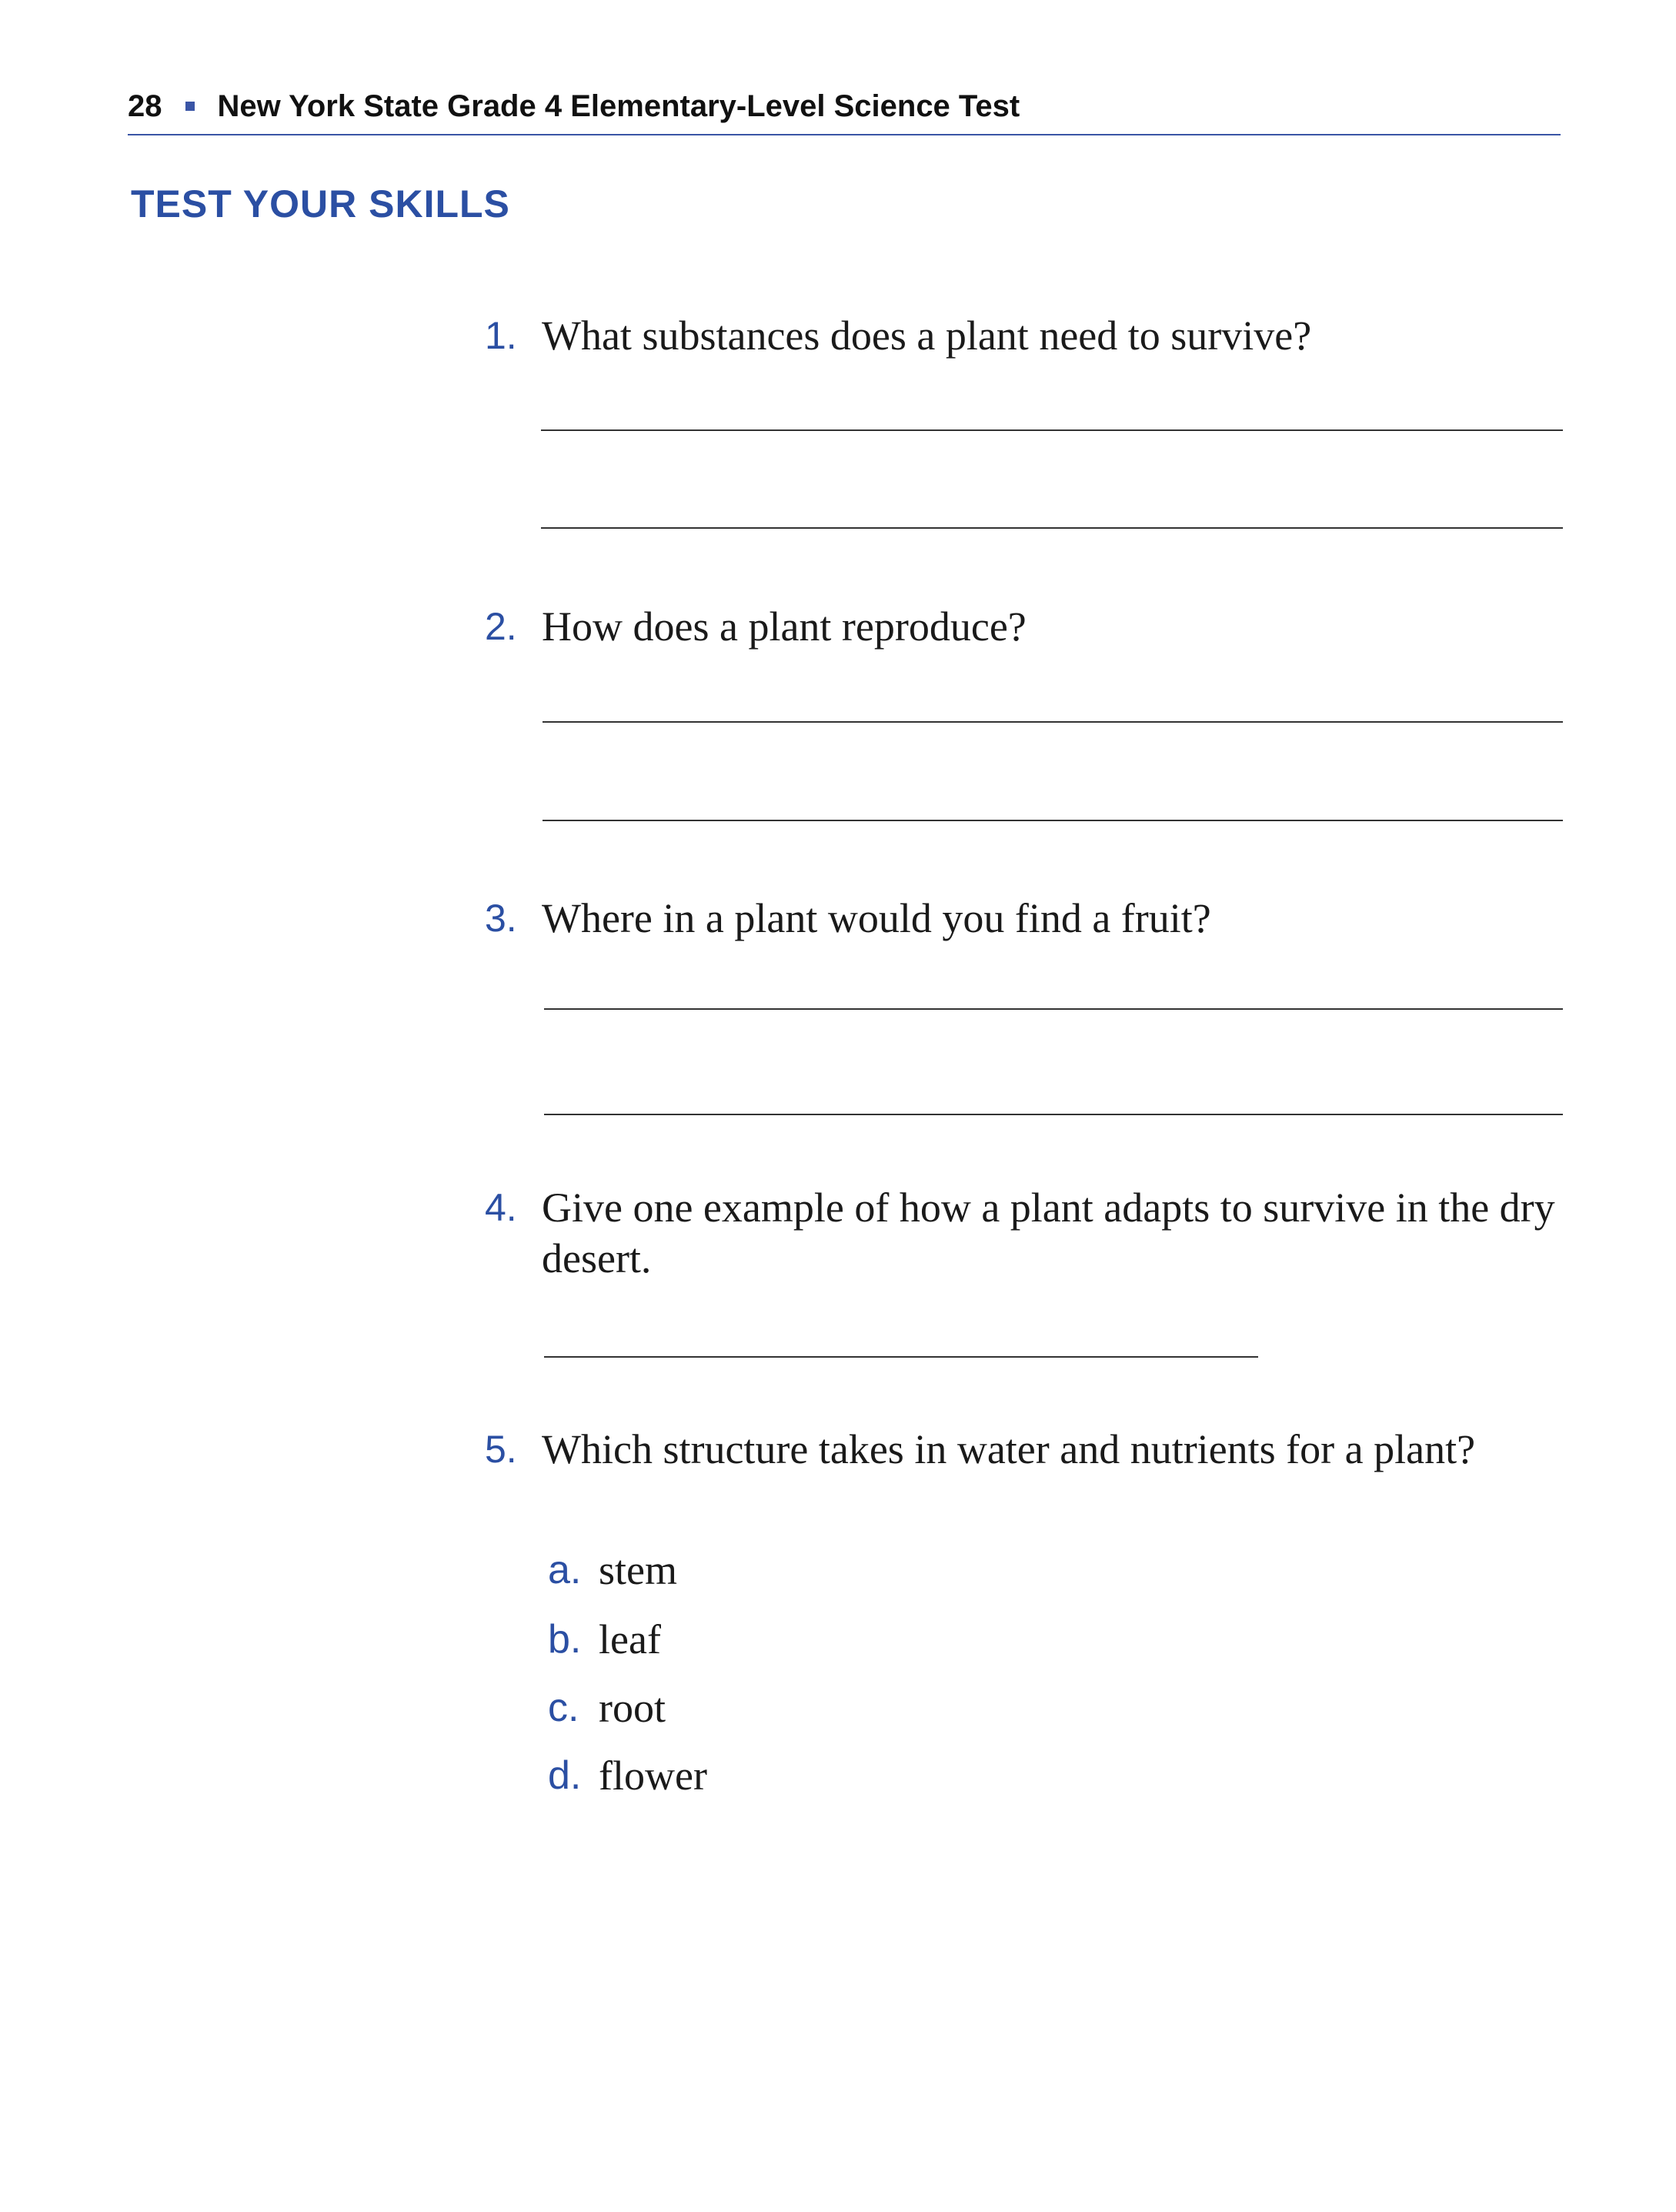  What do you see at coordinates (630, 1639) in the screenshot?
I see `choice-text: leaf` at bounding box center [630, 1639].